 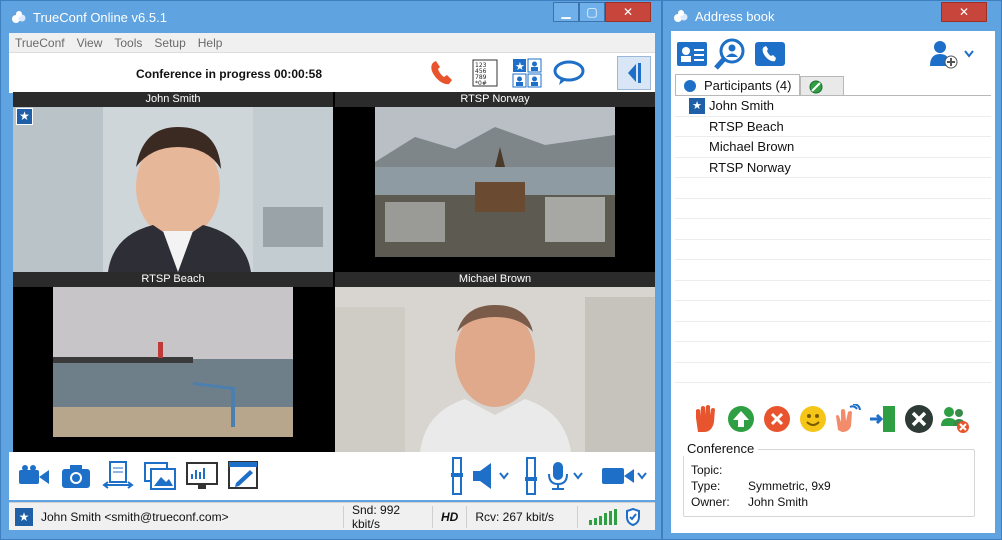 What do you see at coordinates (748, 85) in the screenshot?
I see `tab-participants-label: Participants (4)` at bounding box center [748, 85].